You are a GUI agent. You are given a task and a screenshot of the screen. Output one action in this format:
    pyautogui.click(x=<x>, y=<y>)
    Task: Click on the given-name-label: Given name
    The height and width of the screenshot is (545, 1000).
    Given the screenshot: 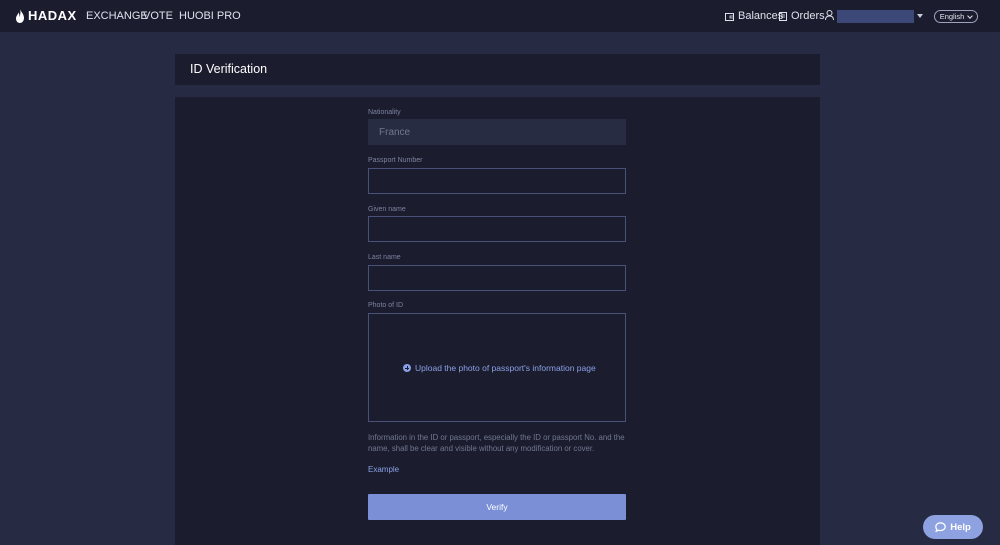 What is the action you would take?
    pyautogui.click(x=387, y=209)
    